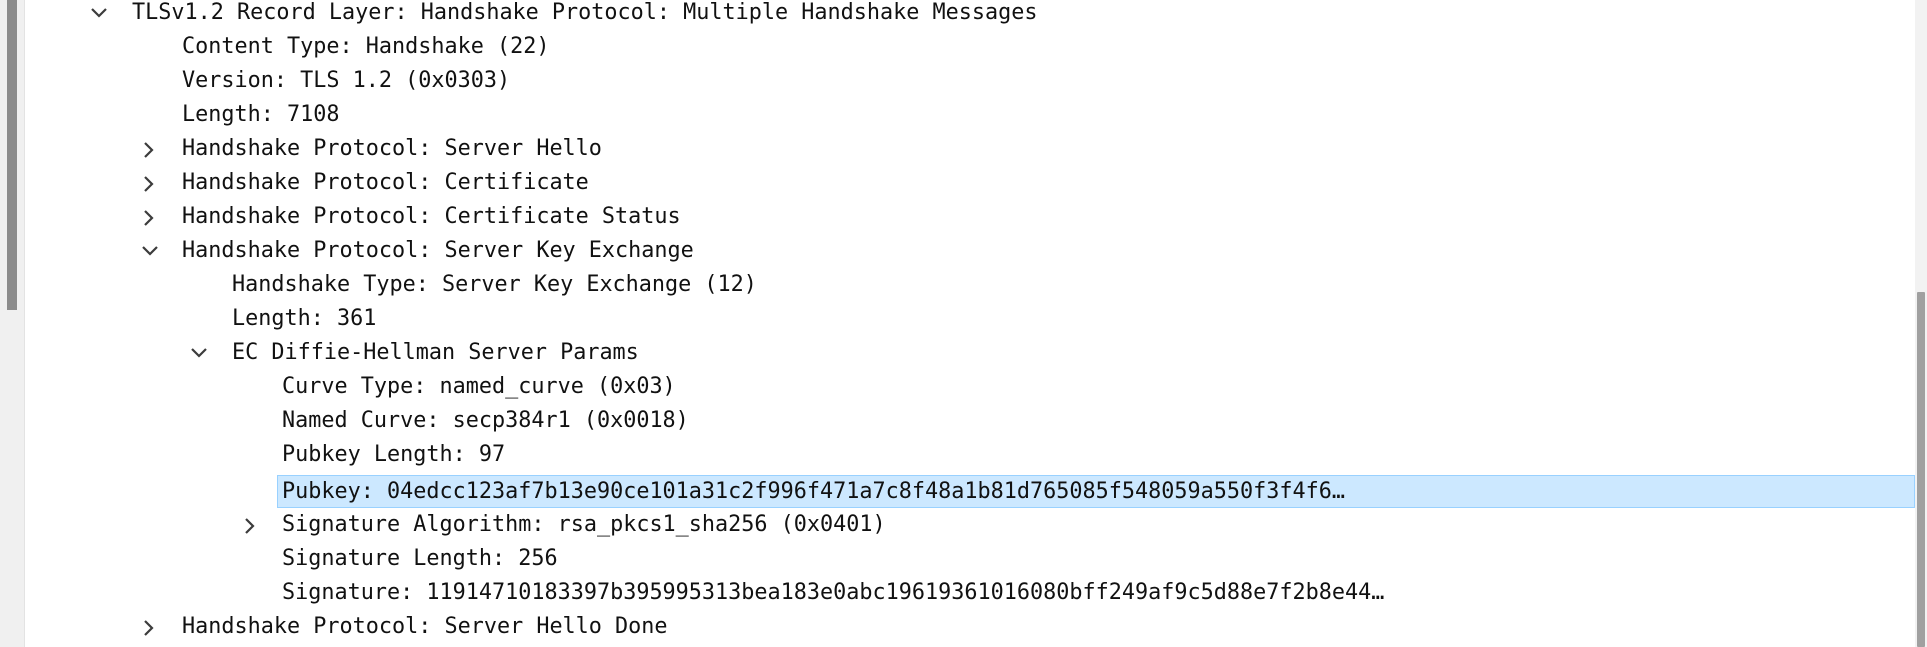 The image size is (1927, 647). I want to click on tree-row-label: Content Type: Handshake (22), so click(366, 46).